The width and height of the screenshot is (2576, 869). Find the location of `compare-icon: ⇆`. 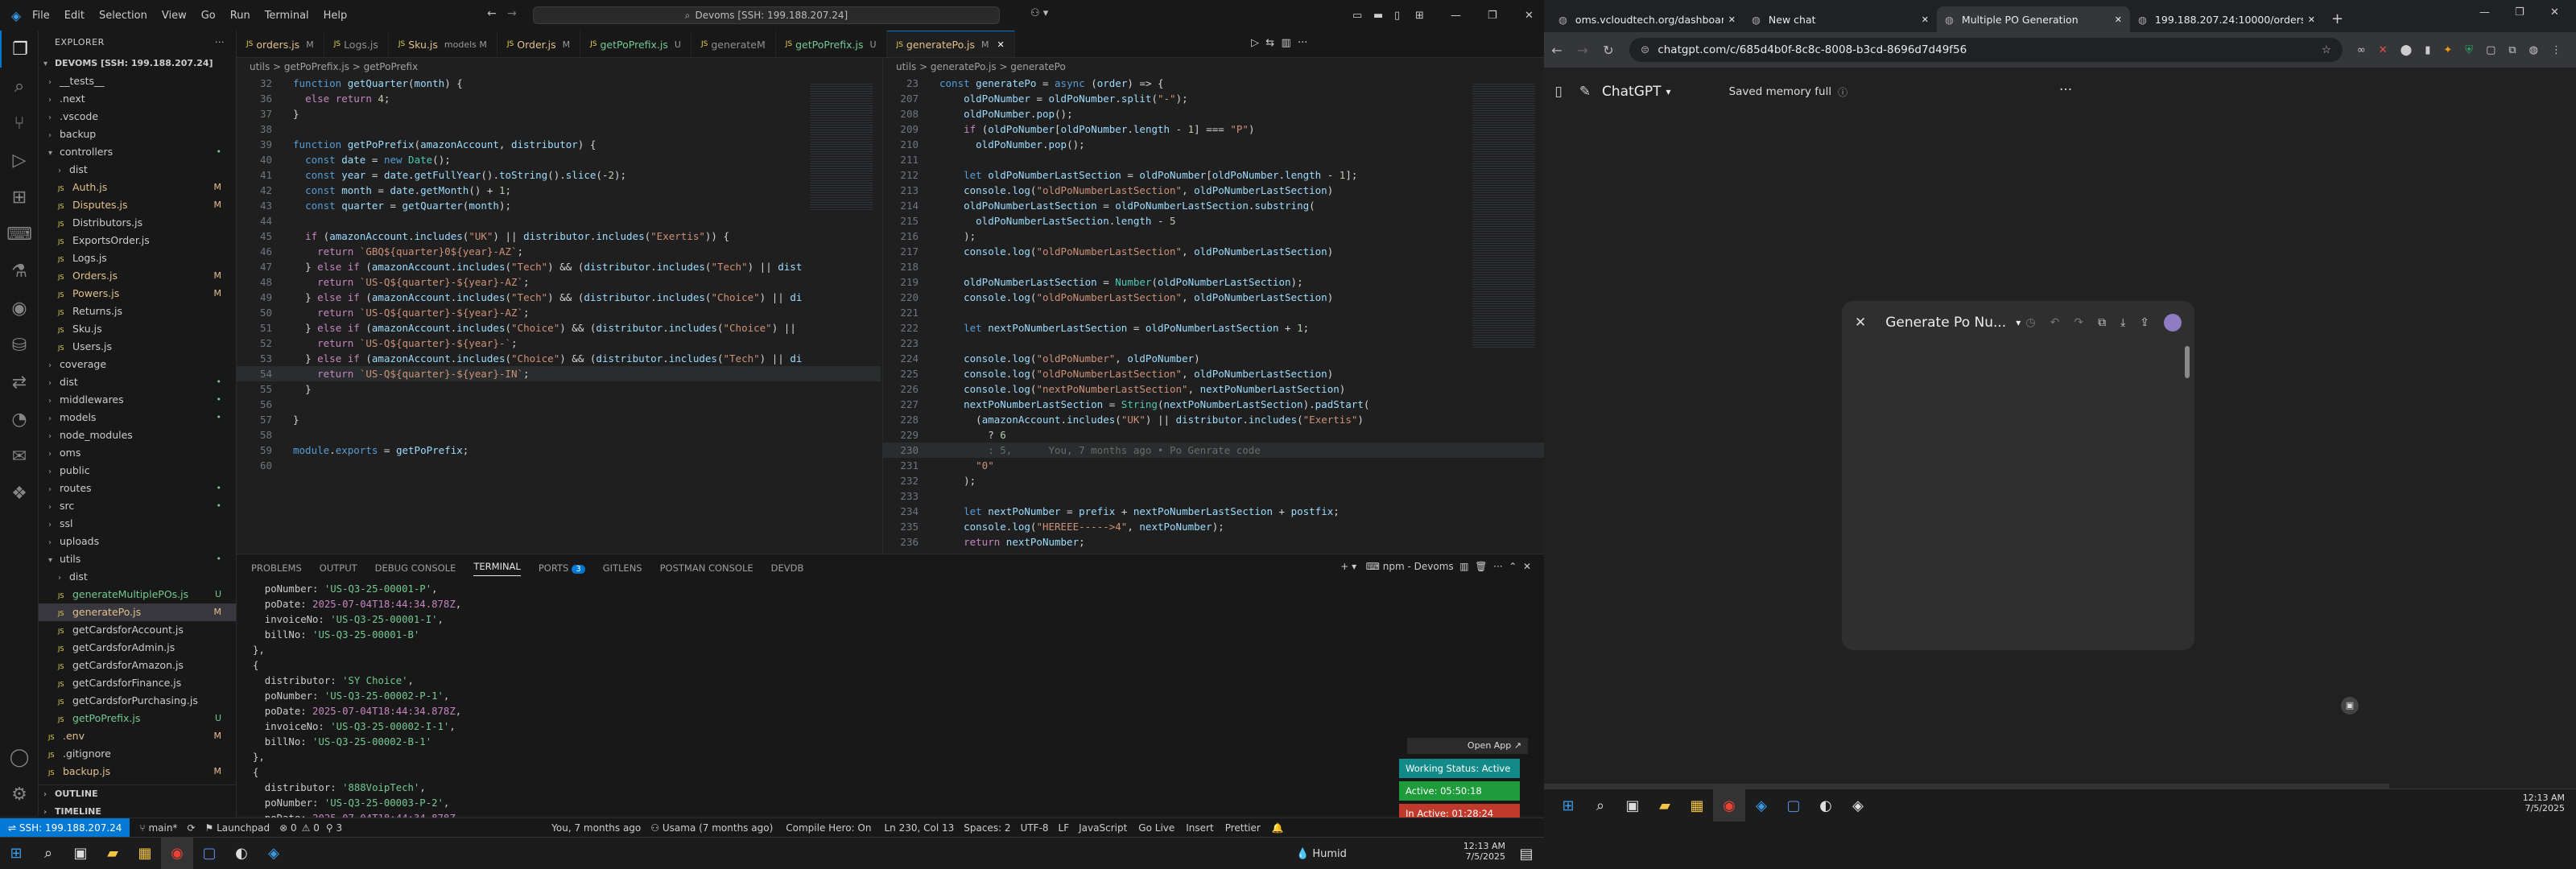

compare-icon: ⇆ is located at coordinates (1269, 43).